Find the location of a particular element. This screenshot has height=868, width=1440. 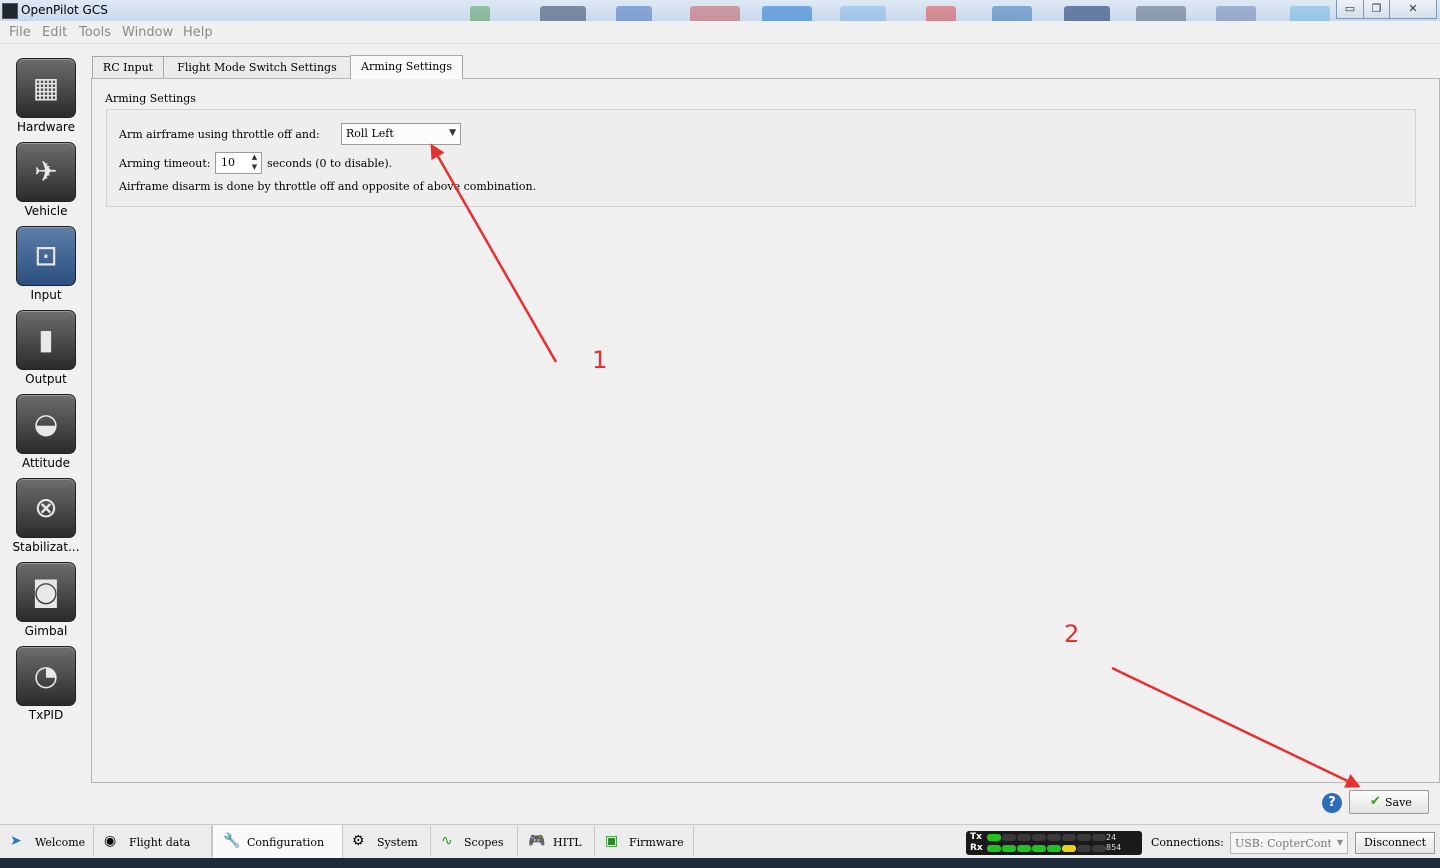

arm-combination-select: Roll Left ▼ is located at coordinates (401, 134).